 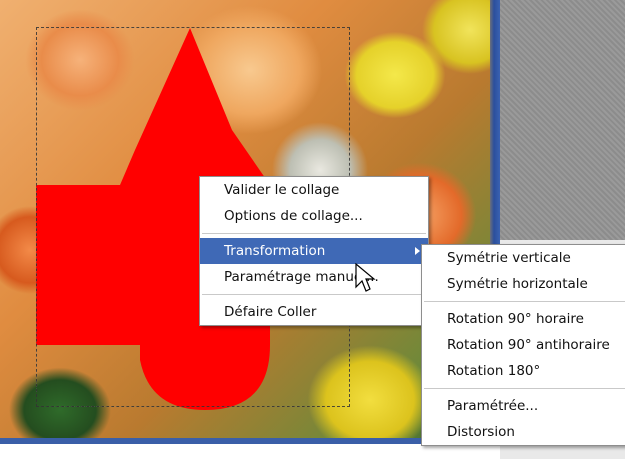 I want to click on menu-item-label: Rotation 180°, so click(x=494, y=371).